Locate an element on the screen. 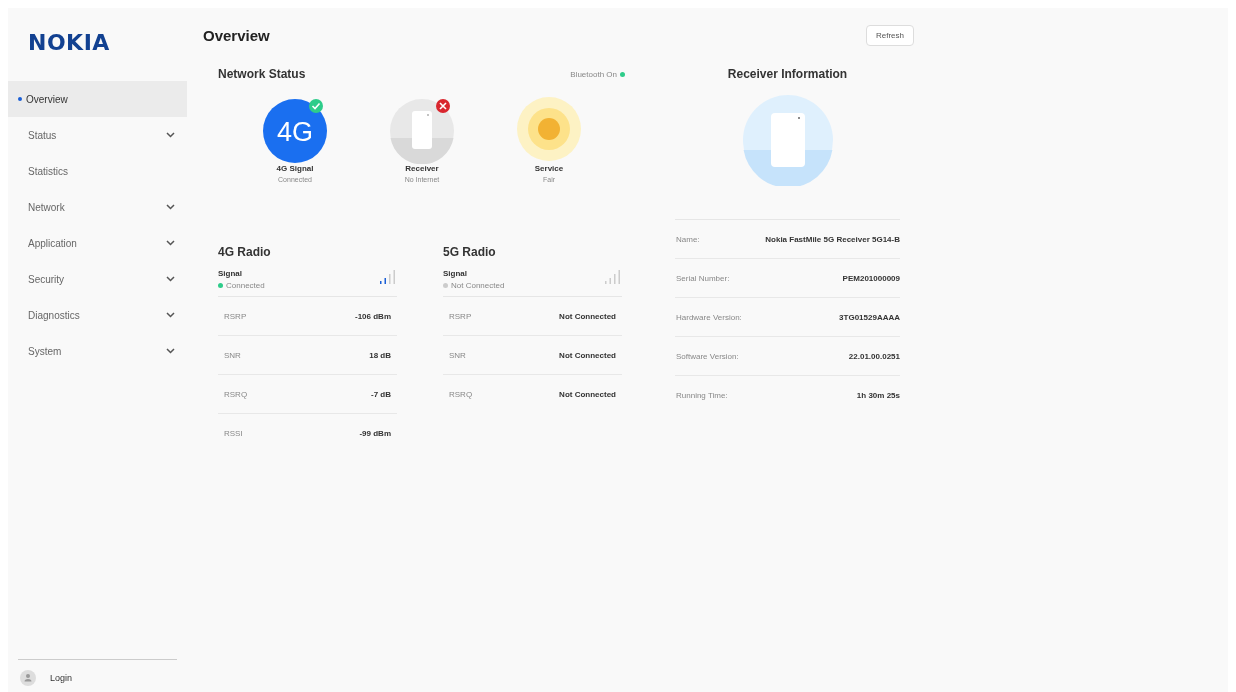 The height and width of the screenshot is (692, 1236). connection-status: Connected is located at coordinates (245, 285).